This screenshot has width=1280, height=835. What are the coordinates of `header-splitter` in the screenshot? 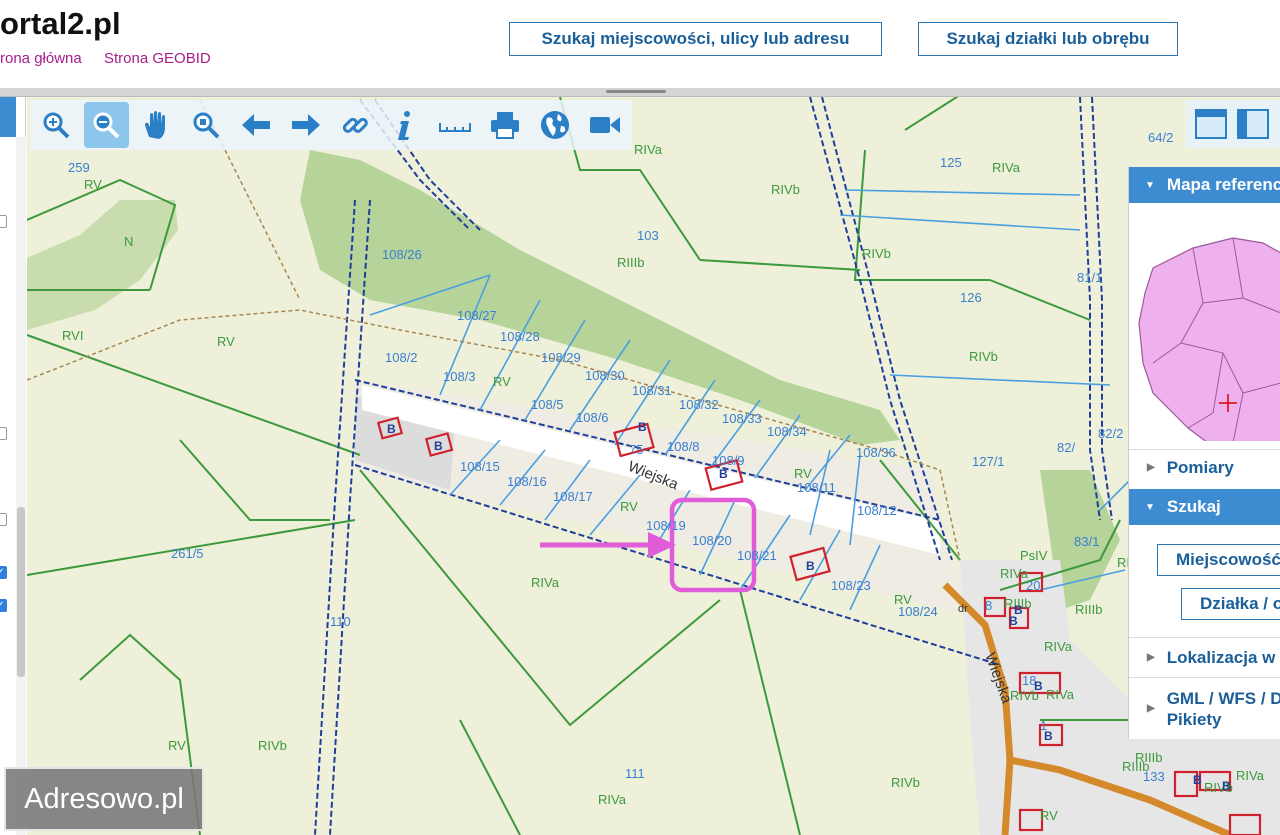 It's located at (640, 92).